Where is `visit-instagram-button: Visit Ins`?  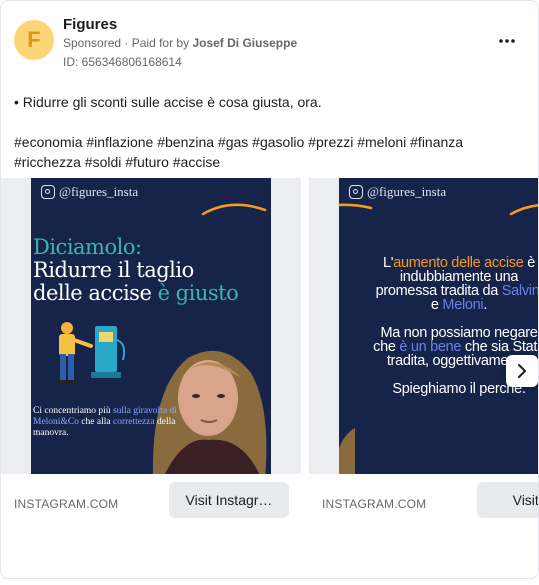 visit-instagram-button: Visit Ins is located at coordinates (507, 500).